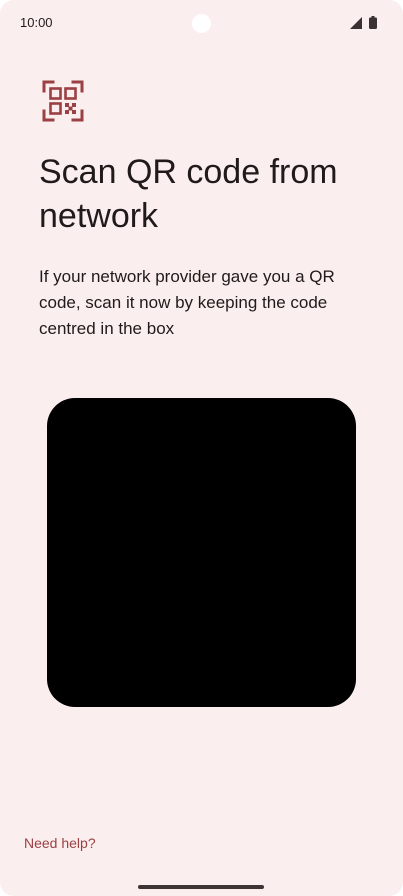  Describe the element at coordinates (63, 101) in the screenshot. I see `qr-code-scanner-icon` at that location.